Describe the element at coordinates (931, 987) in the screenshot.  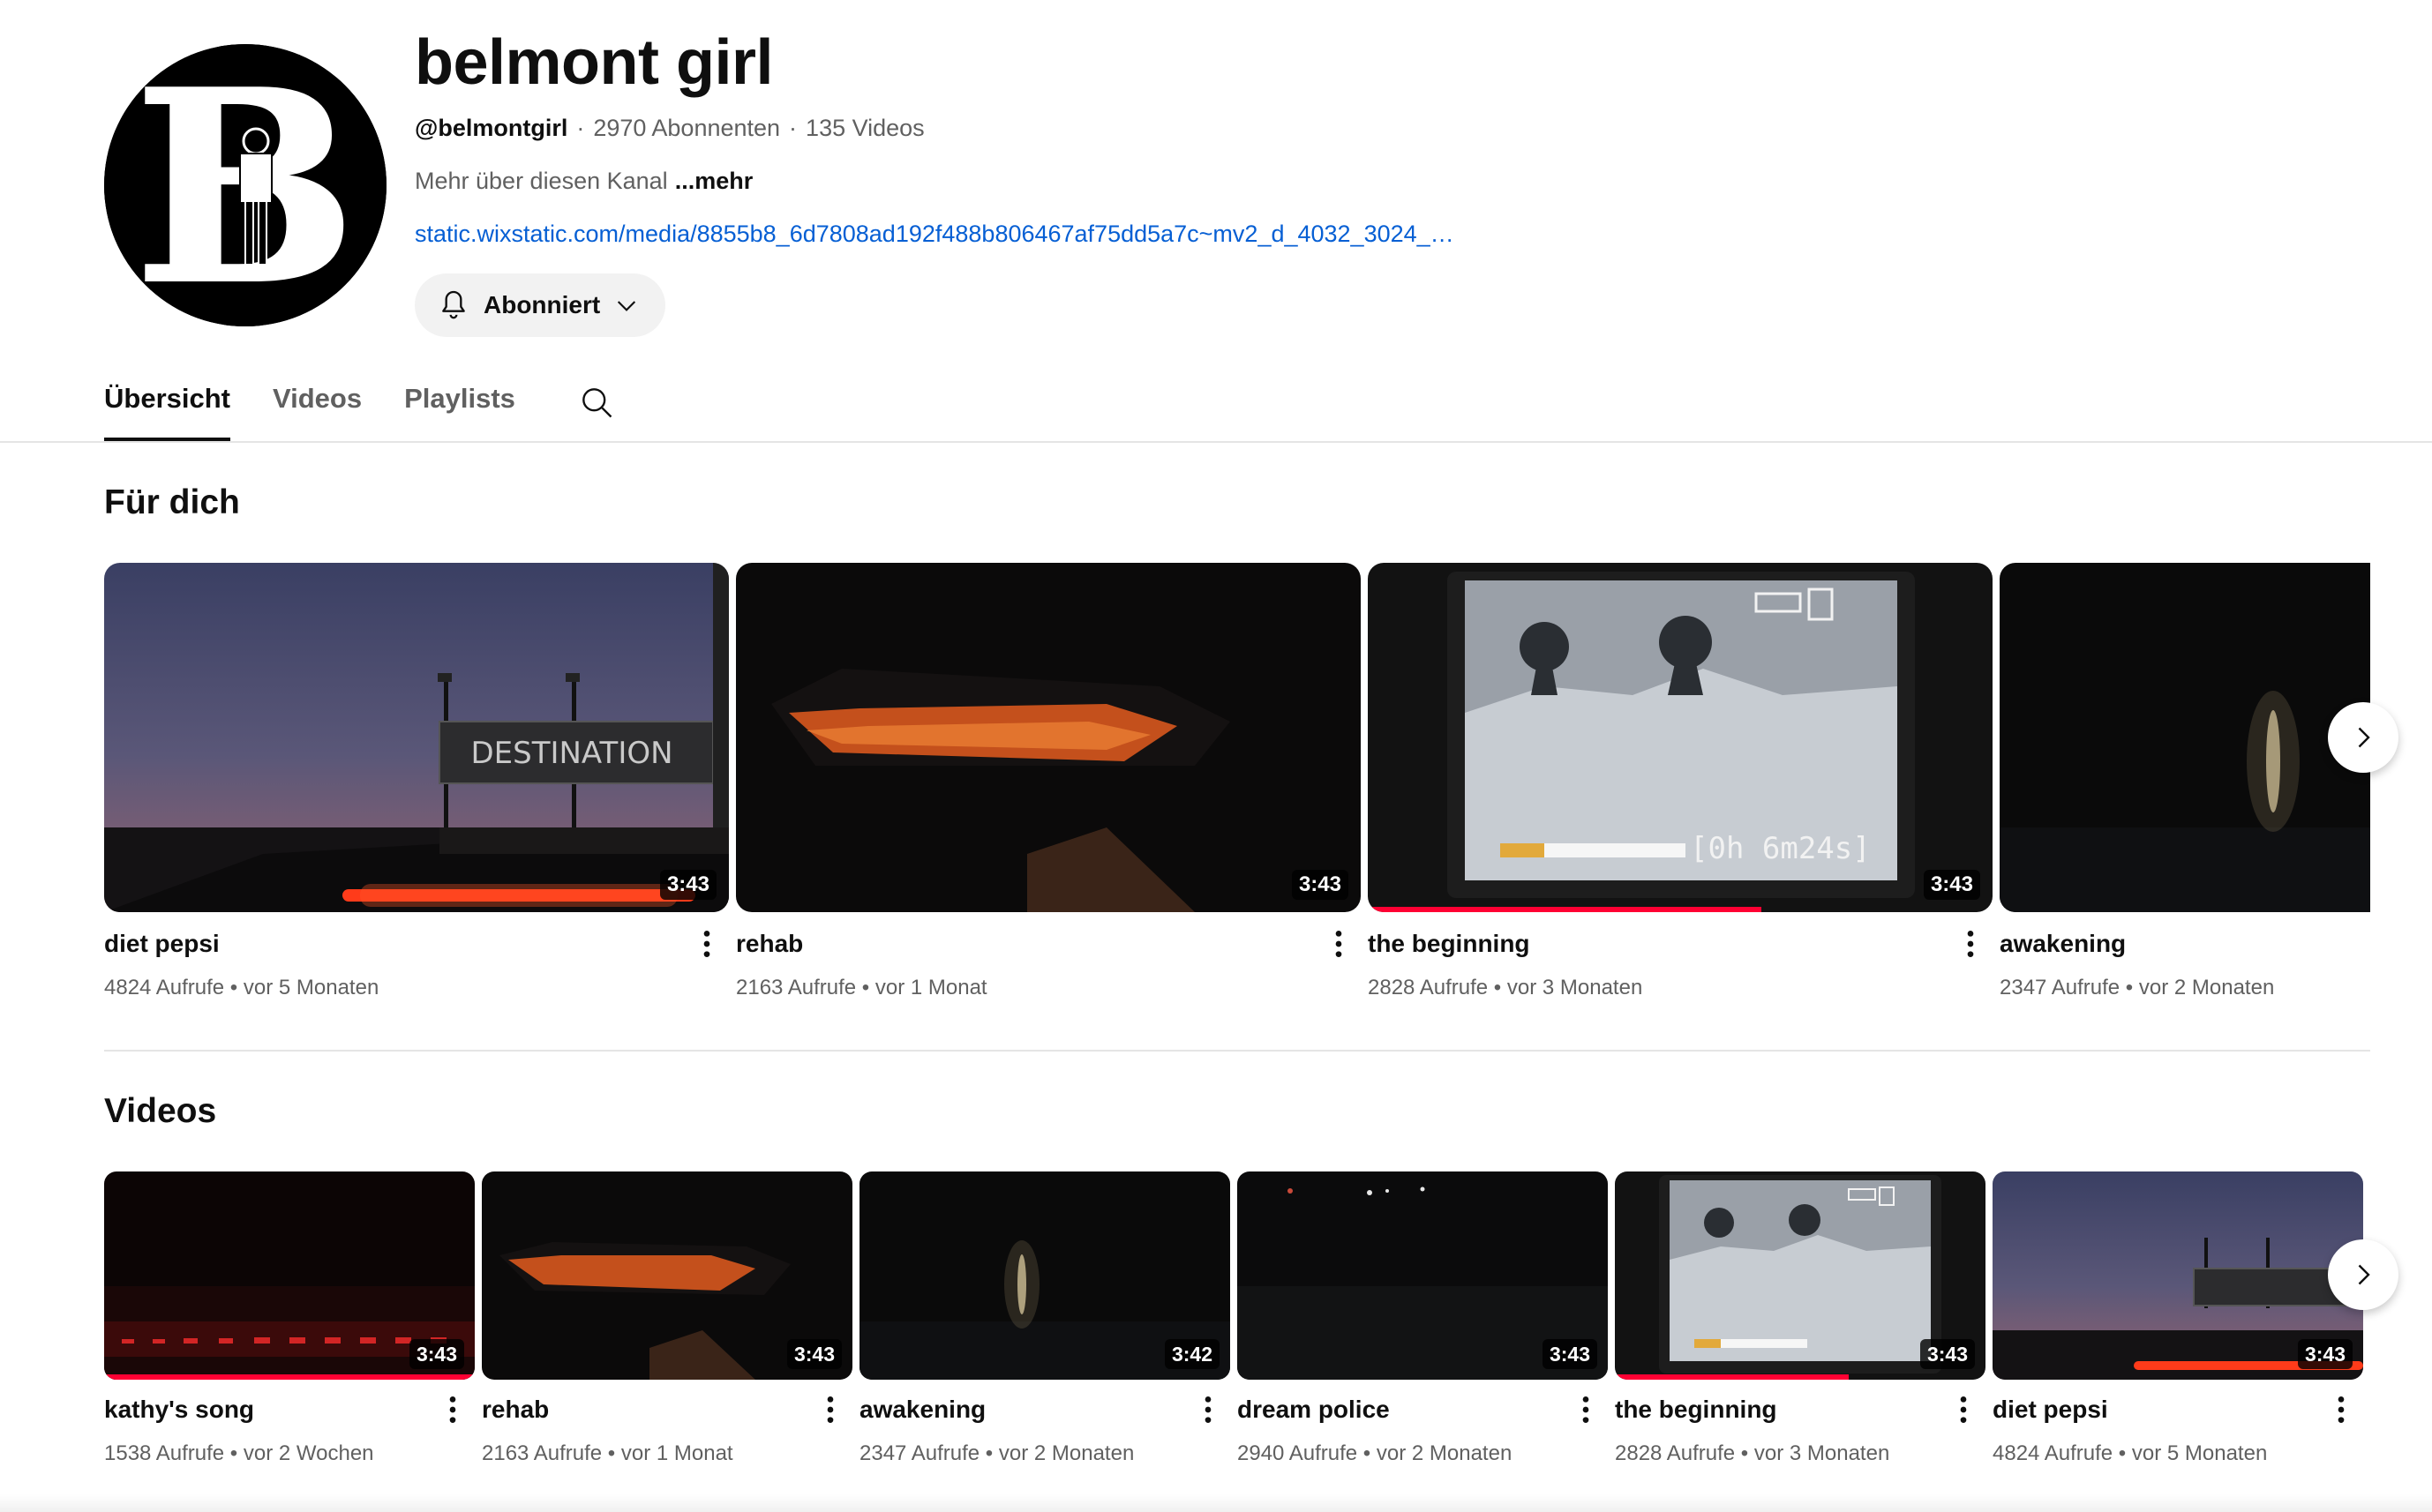
I see `video-age: vor 1 Monat` at that location.